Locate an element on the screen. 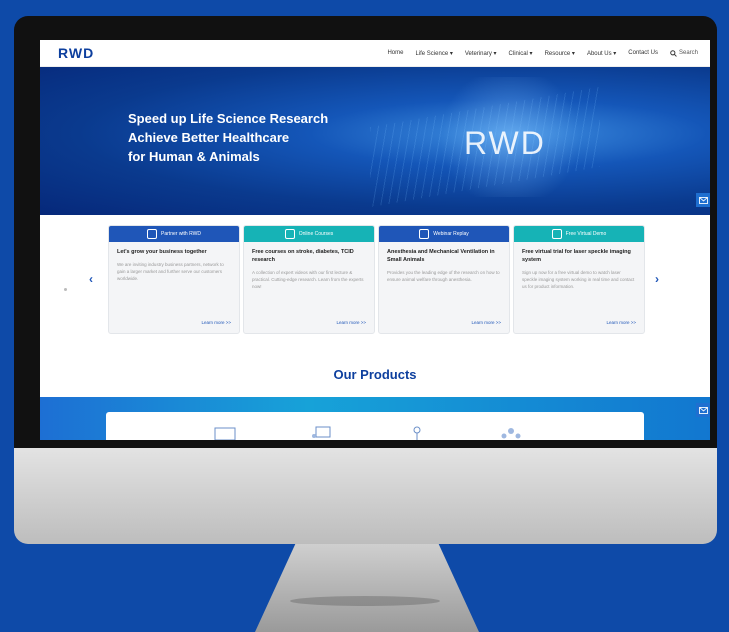  card-header-label: Online Courses is located at coordinates (316, 234).